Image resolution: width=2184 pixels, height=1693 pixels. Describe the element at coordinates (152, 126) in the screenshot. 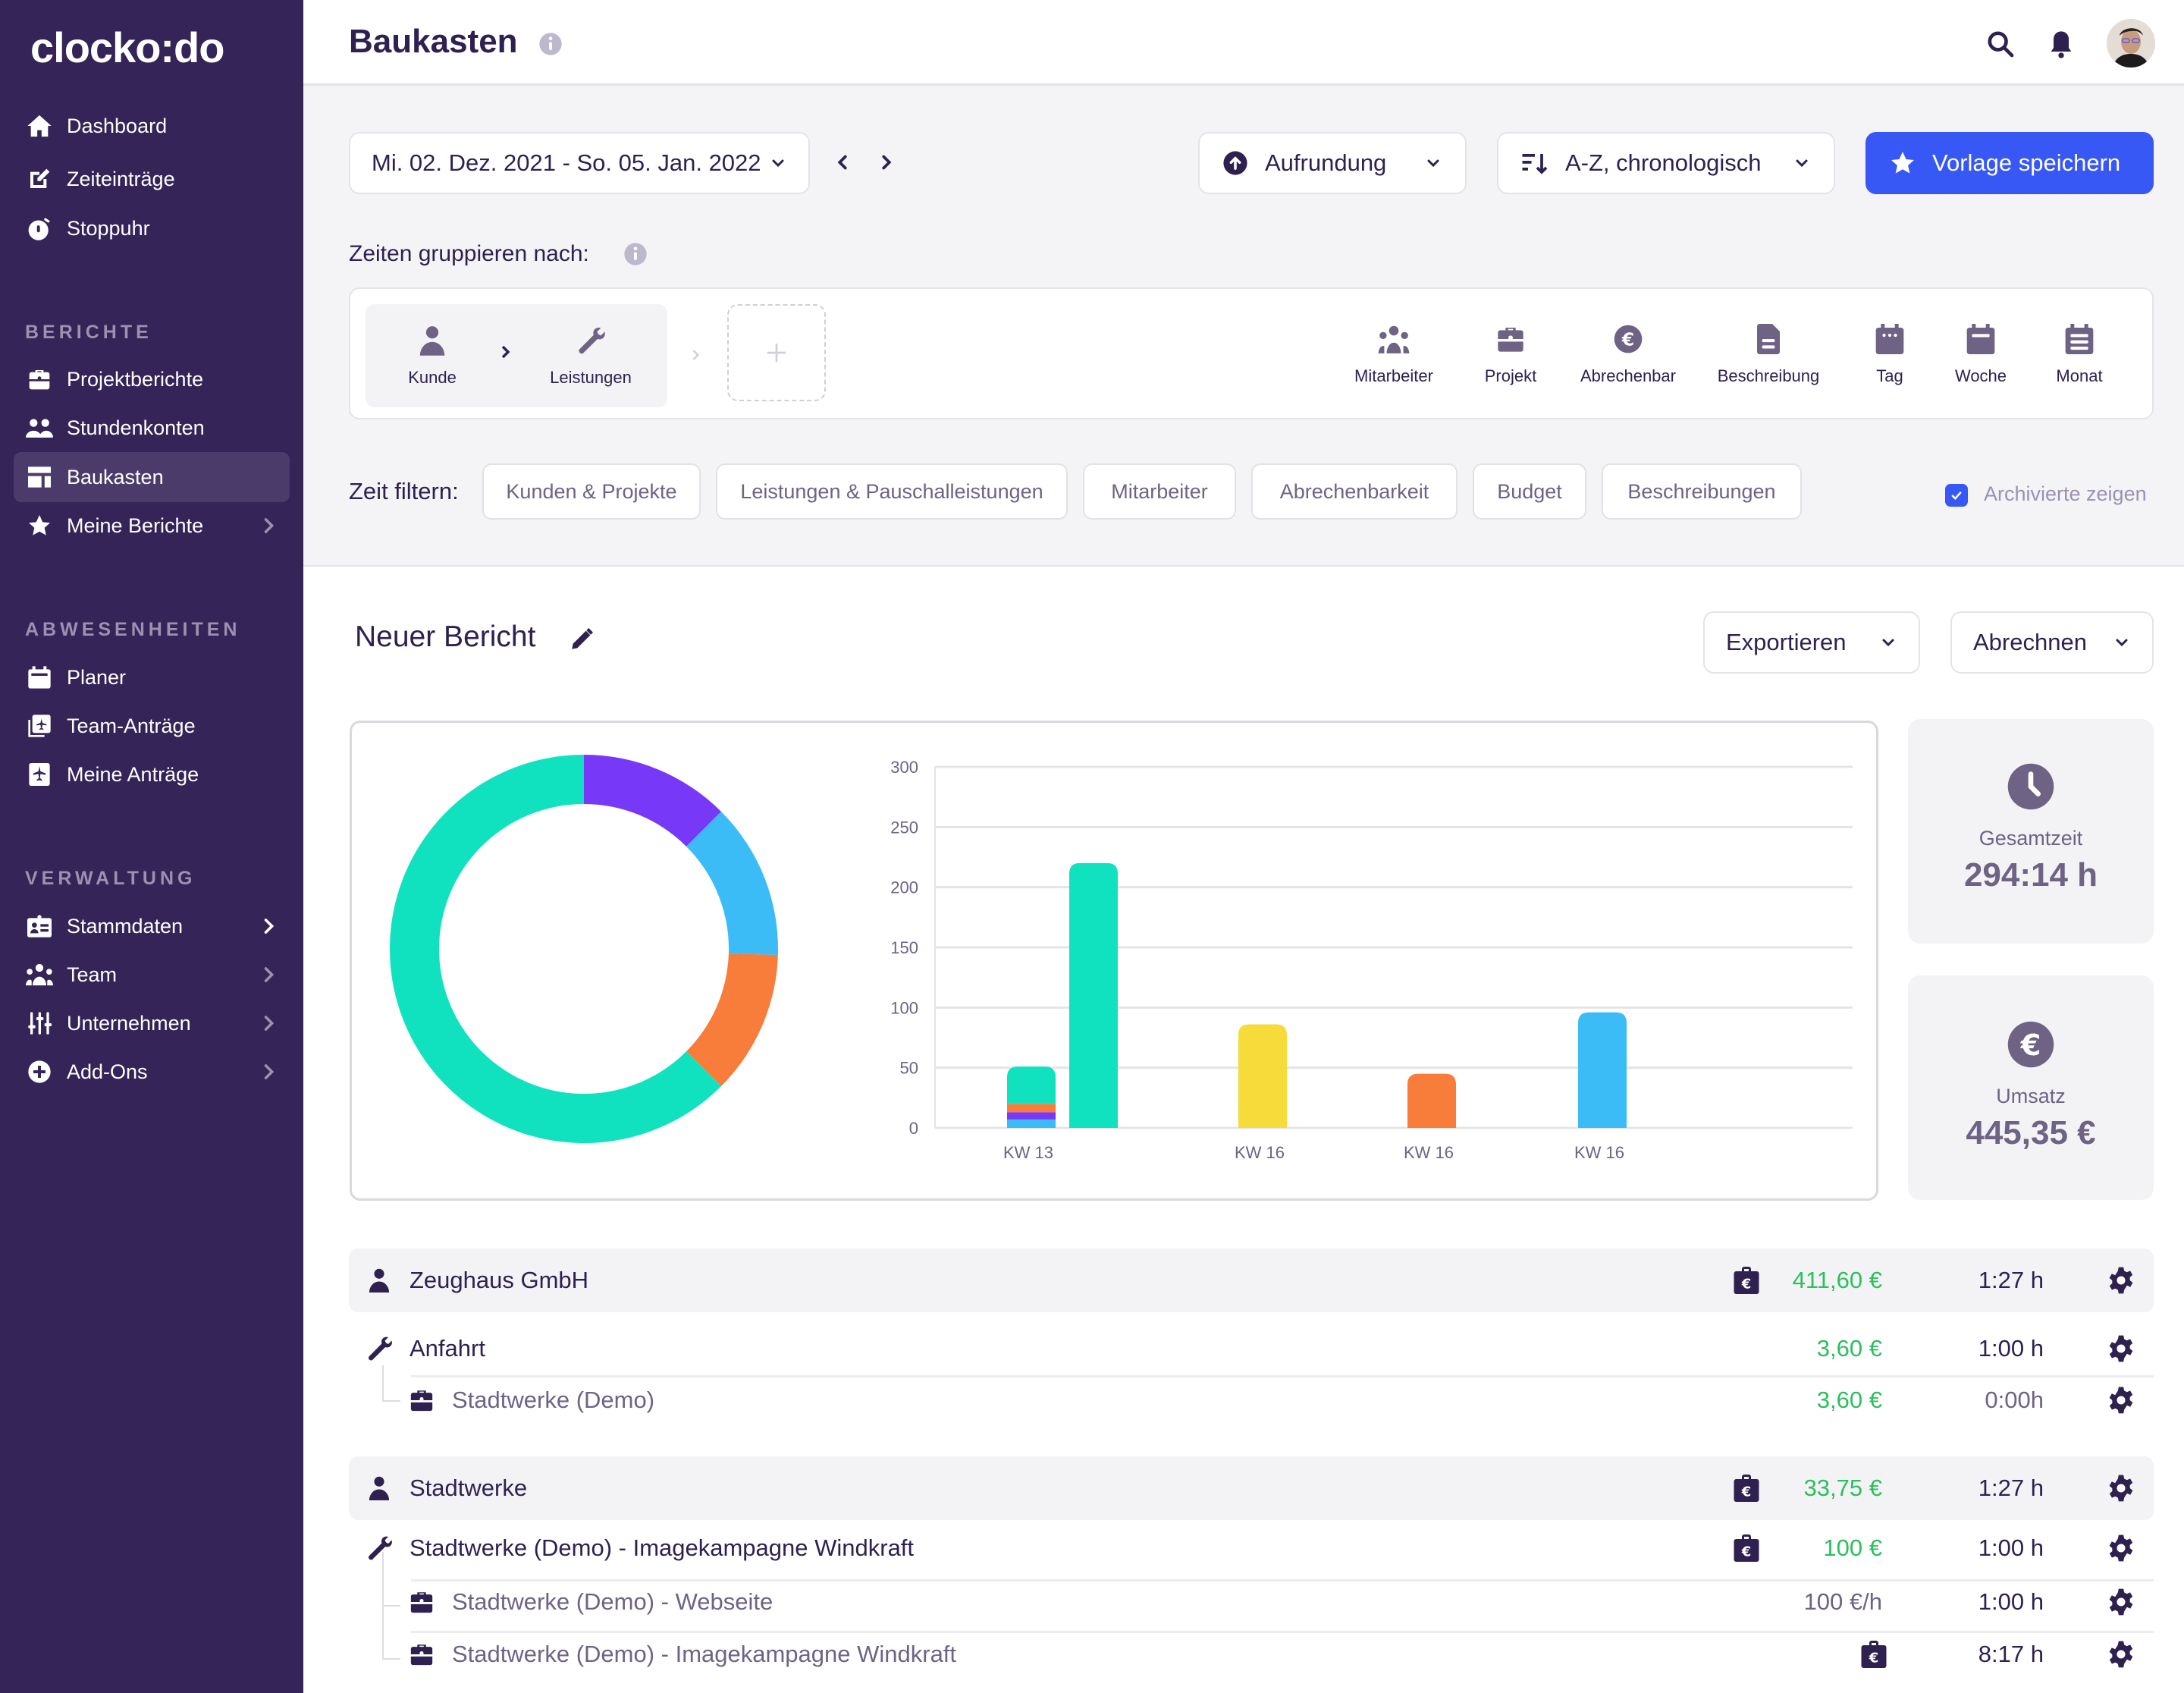

I see `sidebar-item-dashboard: Dashboard` at that location.